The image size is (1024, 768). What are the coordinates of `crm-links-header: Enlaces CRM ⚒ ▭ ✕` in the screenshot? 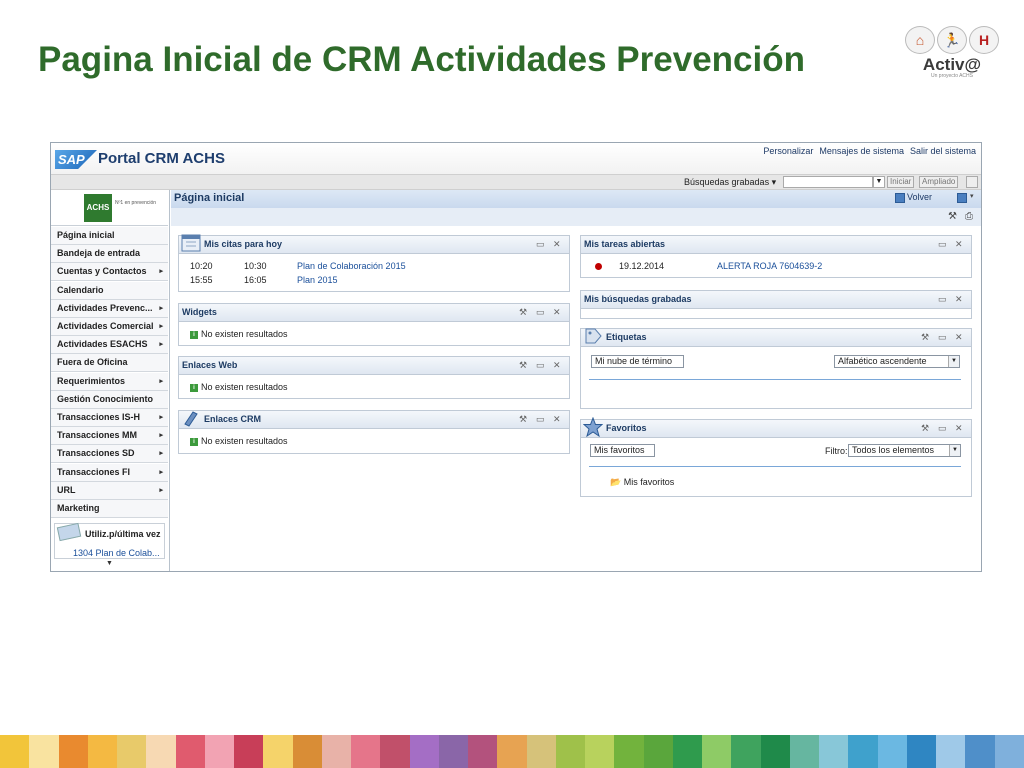 It's located at (374, 420).